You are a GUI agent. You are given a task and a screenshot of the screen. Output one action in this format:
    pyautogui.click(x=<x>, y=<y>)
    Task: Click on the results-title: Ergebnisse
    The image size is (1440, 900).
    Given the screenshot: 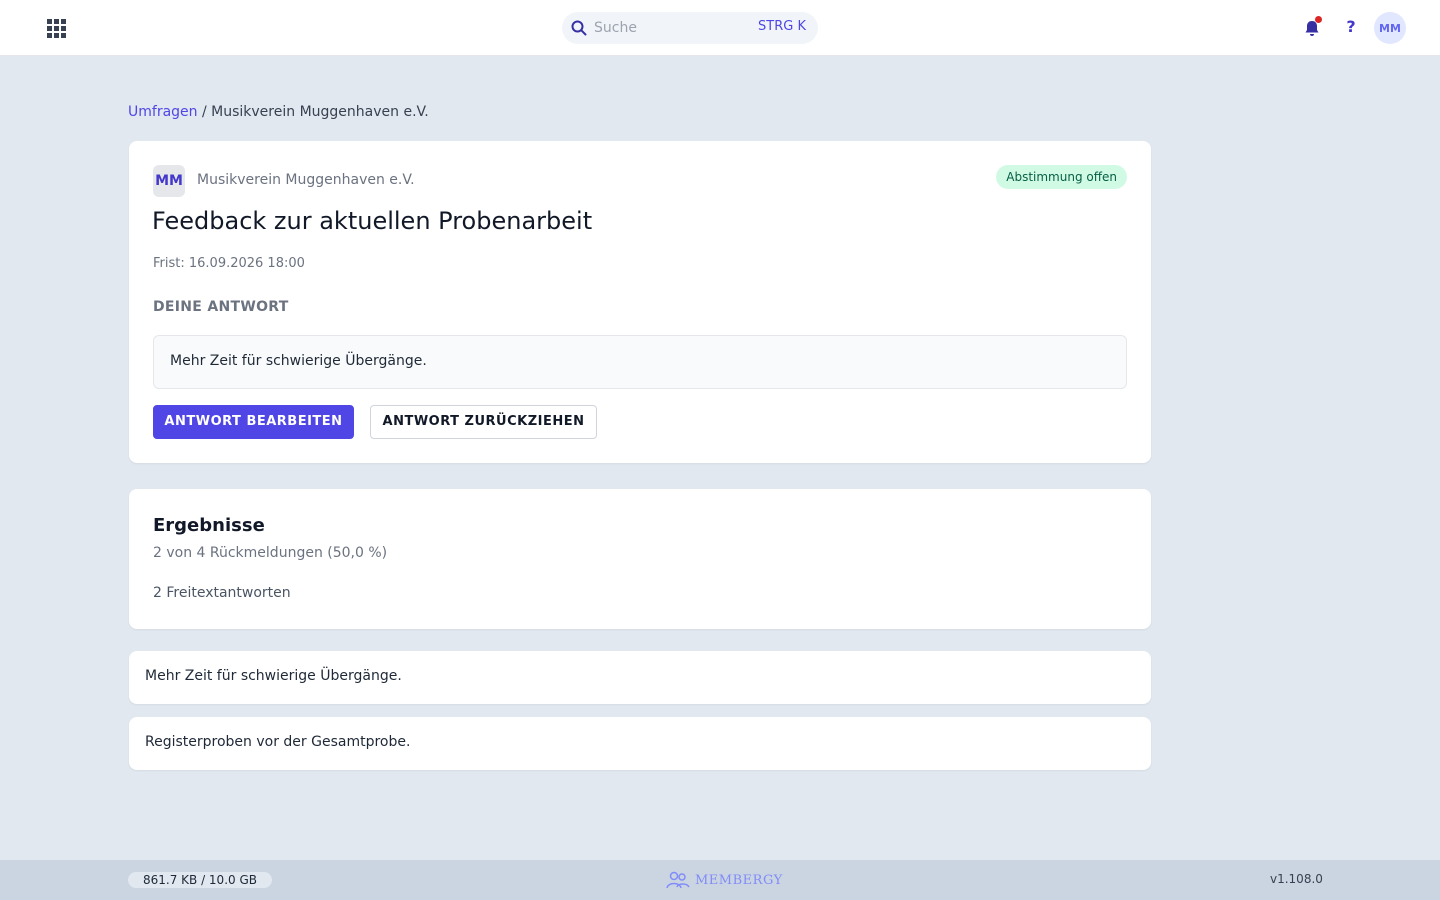 What is the action you would take?
    pyautogui.click(x=209, y=525)
    